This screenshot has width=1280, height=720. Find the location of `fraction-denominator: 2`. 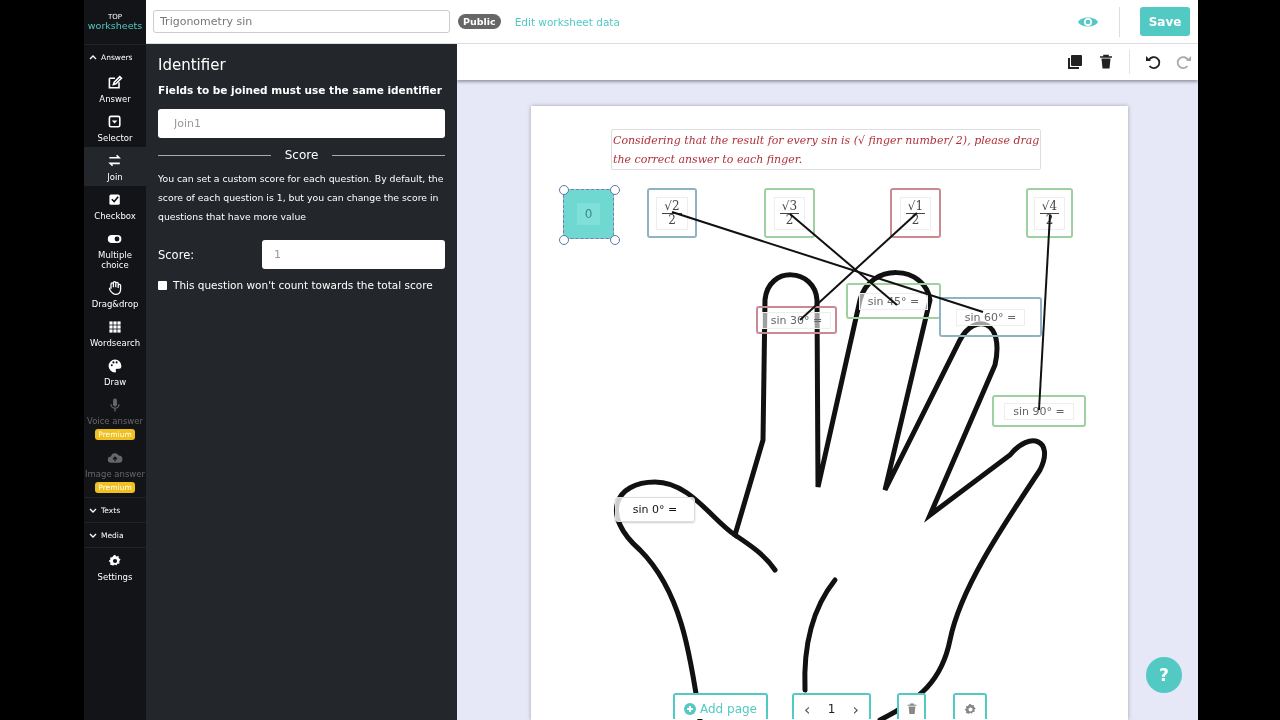

fraction-denominator: 2 is located at coordinates (672, 220).